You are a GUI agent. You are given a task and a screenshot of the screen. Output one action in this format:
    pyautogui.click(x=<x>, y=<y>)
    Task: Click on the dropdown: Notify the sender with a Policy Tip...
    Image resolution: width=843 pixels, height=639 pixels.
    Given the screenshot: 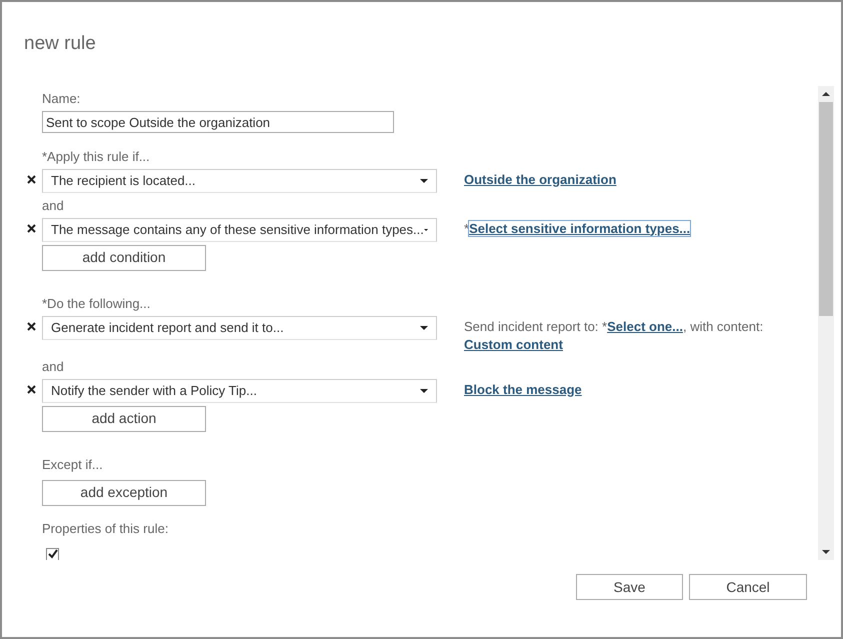 What is the action you would take?
    pyautogui.click(x=239, y=390)
    